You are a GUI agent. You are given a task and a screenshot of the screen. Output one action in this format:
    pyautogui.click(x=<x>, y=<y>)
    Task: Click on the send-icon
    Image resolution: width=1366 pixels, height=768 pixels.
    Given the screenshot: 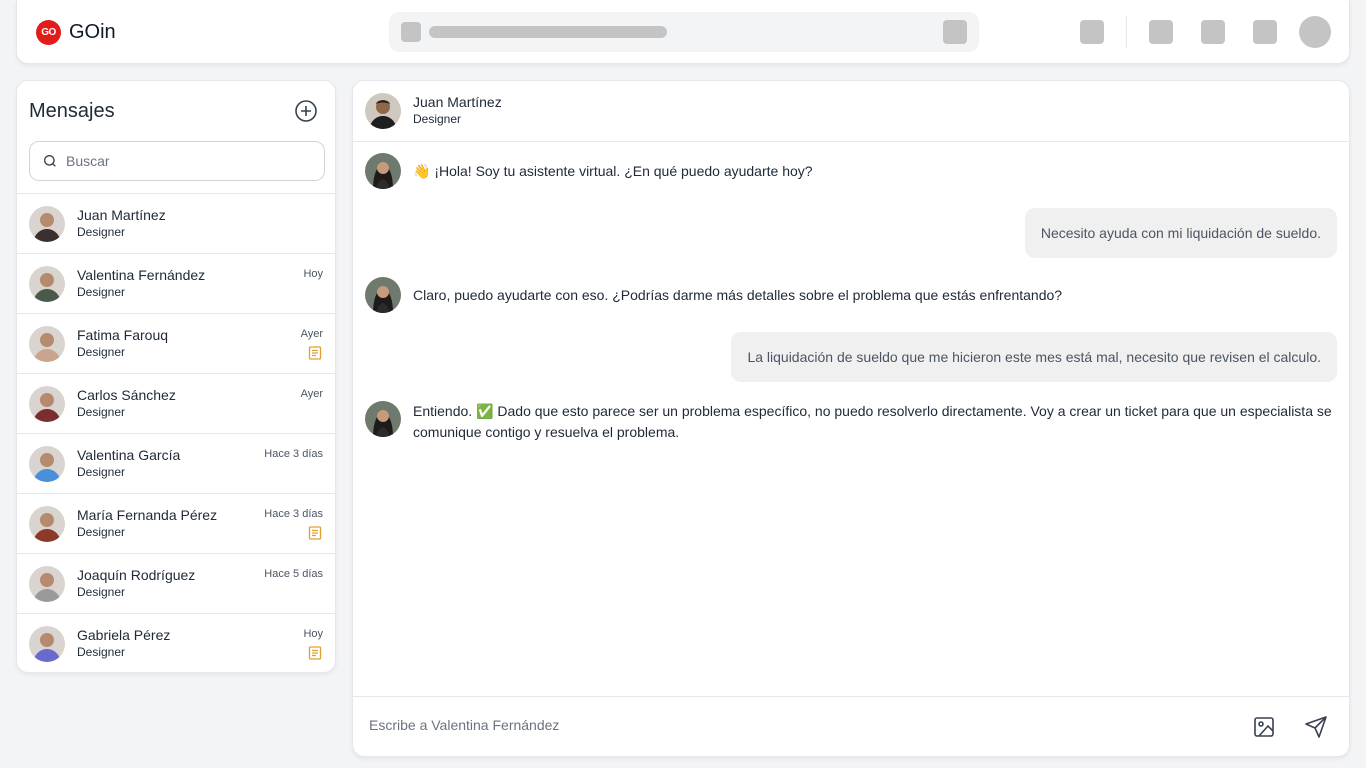 What is the action you would take?
    pyautogui.click(x=1316, y=727)
    